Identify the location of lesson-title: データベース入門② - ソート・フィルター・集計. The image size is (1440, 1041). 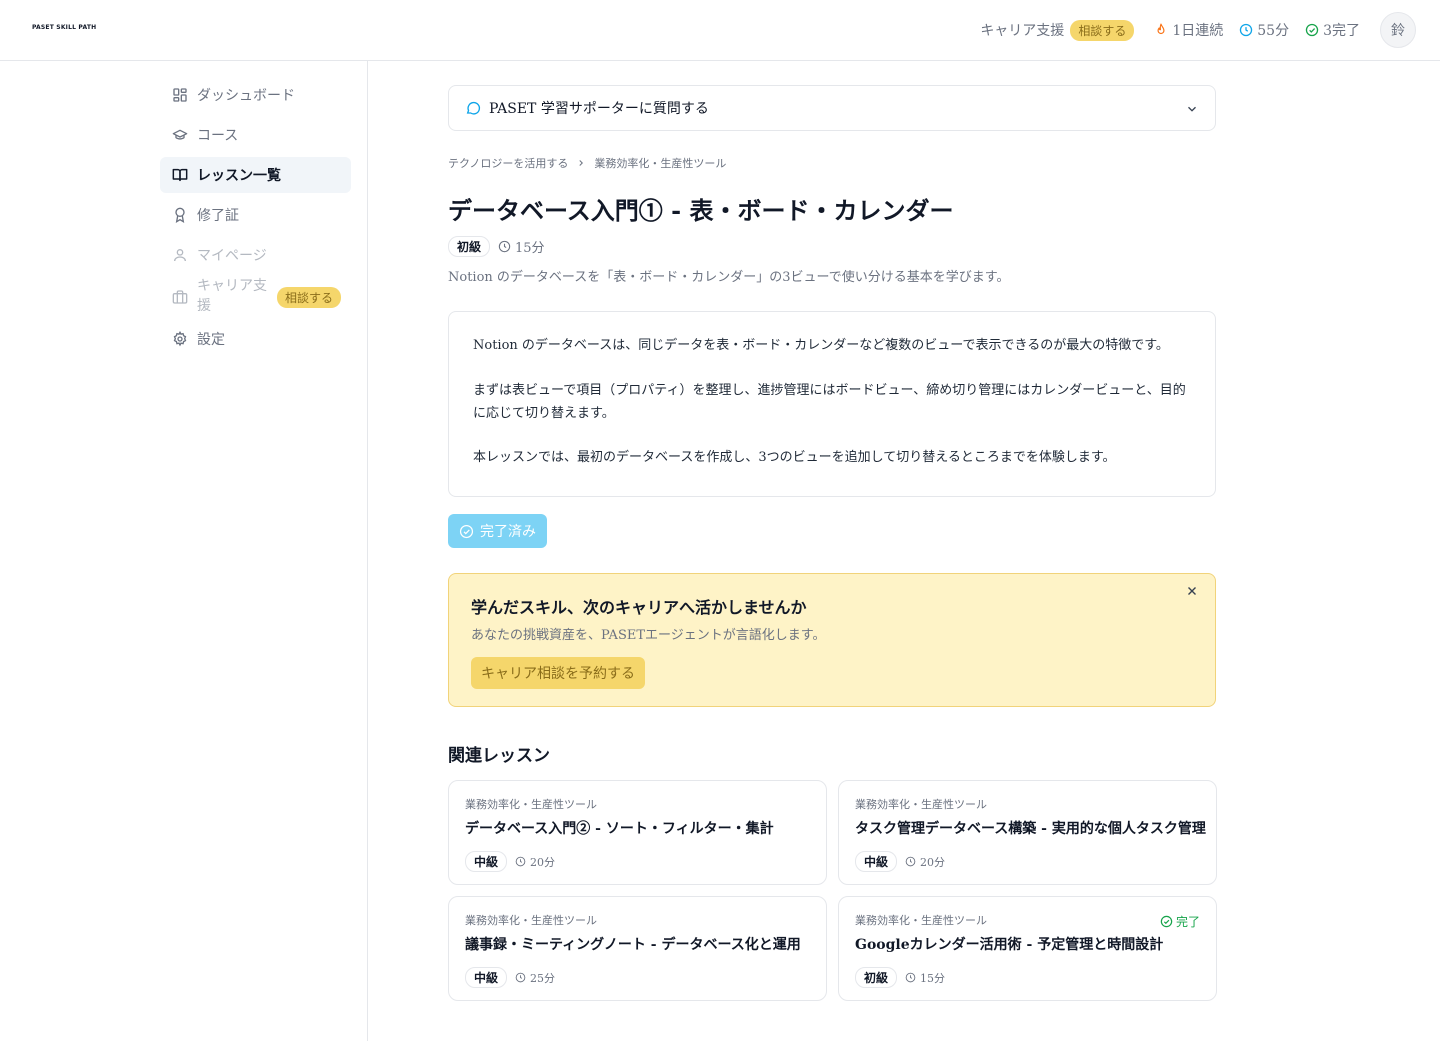
(619, 829).